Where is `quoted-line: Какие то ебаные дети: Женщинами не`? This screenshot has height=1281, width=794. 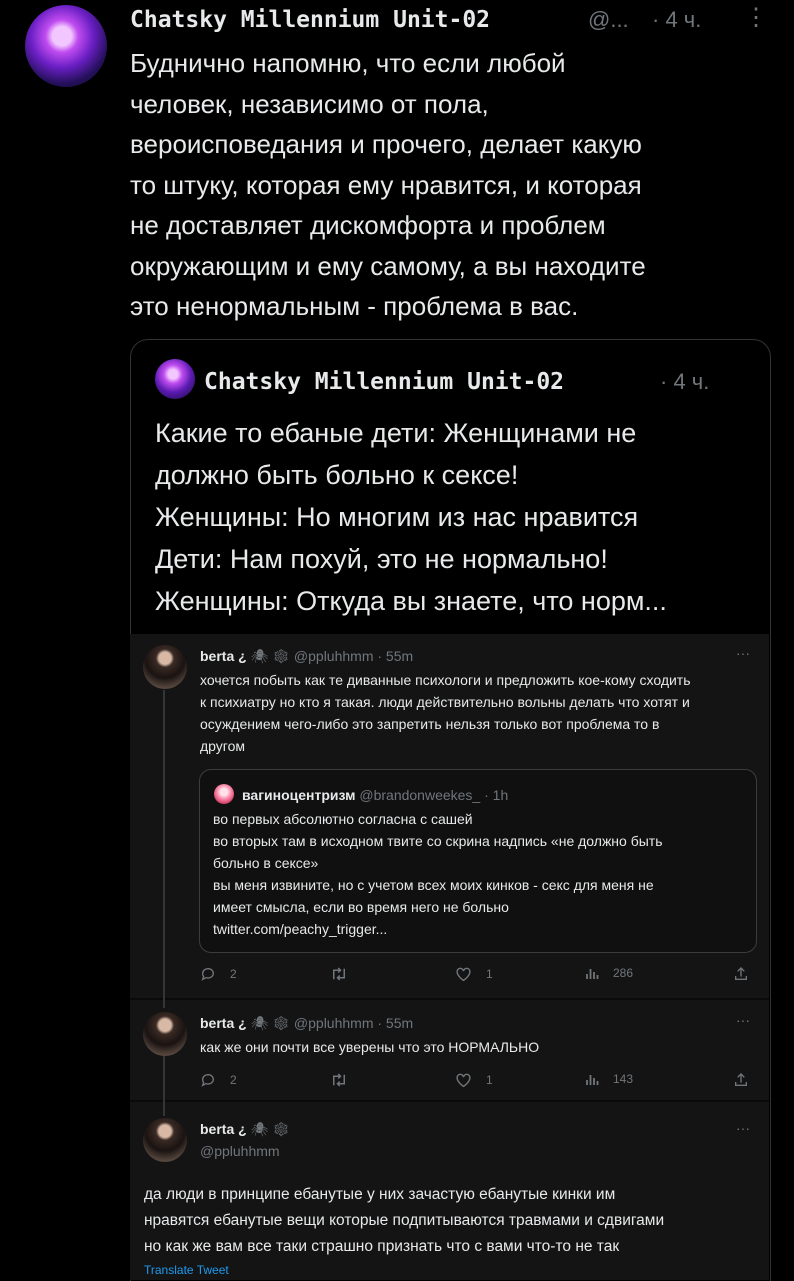 quoted-line: Какие то ебаные дети: Женщинами не is located at coordinates (396, 433).